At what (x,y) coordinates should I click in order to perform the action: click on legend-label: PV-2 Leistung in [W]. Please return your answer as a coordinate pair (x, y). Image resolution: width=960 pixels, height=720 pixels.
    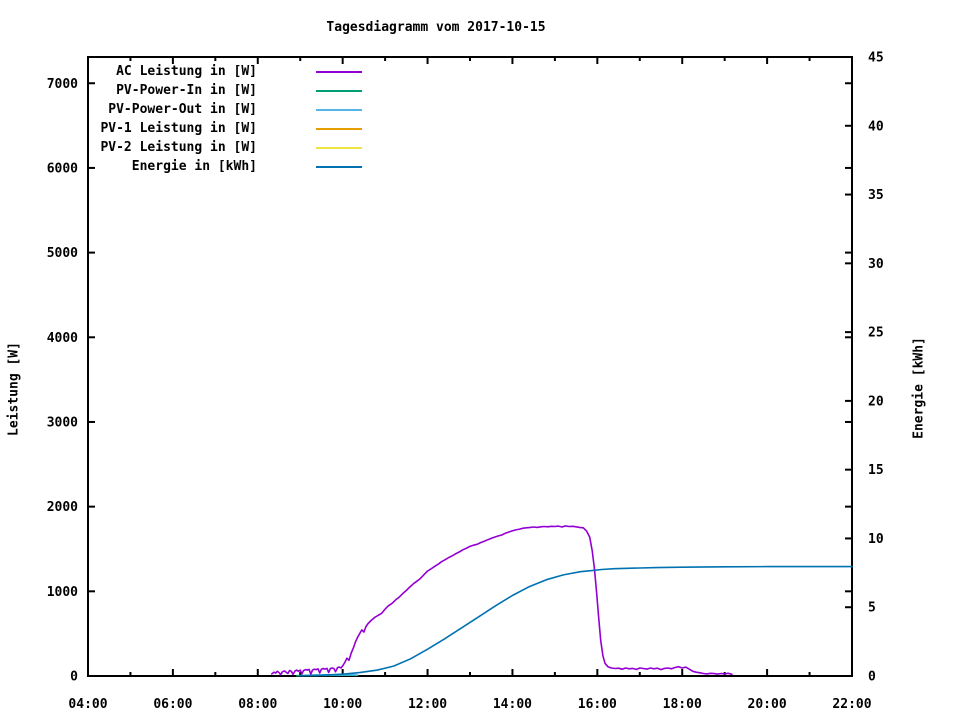
    Looking at the image, I should click on (178, 147).